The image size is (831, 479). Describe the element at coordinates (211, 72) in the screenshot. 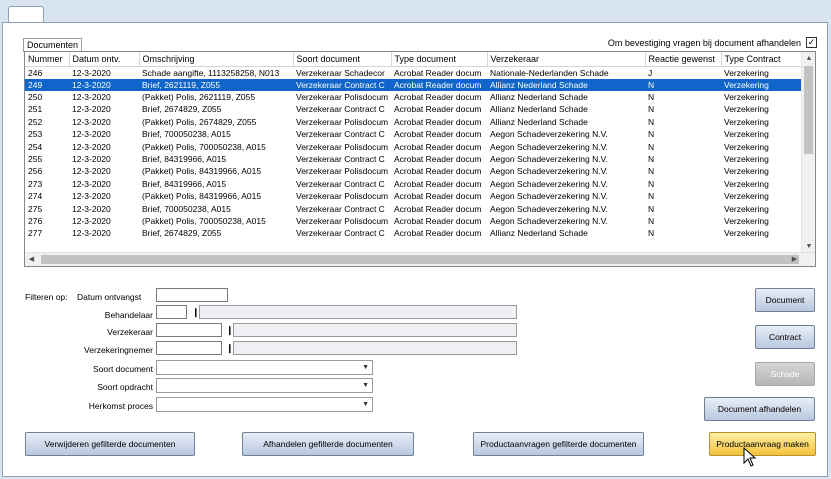

I see `table-cell: Schade aangifte, 1113258258, N013` at that location.